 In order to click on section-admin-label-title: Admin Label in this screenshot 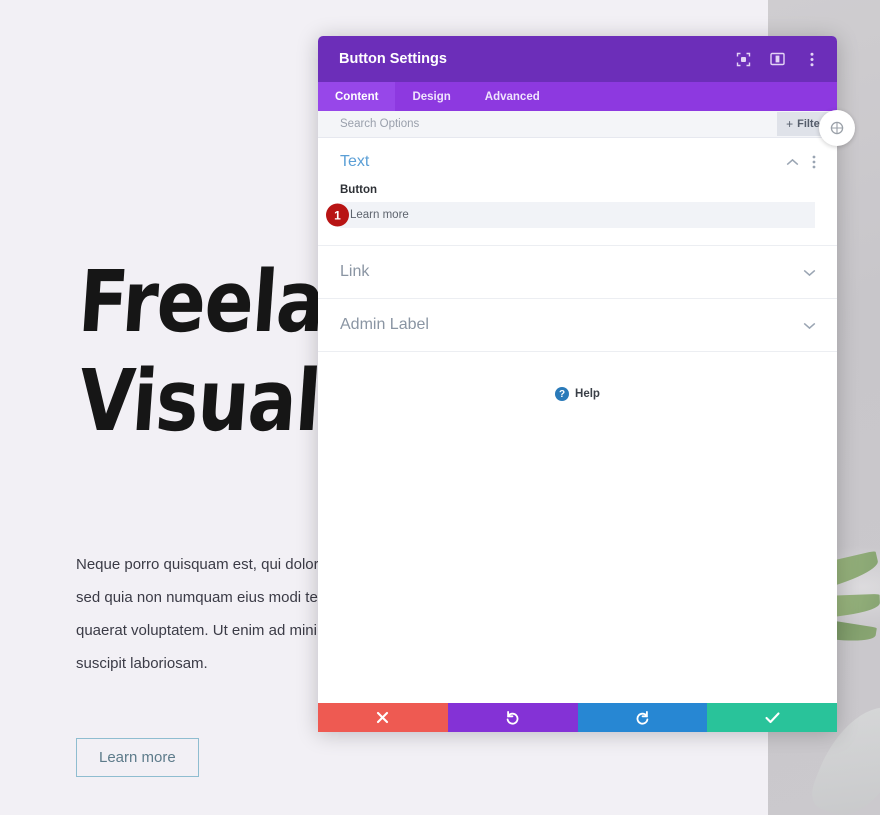, I will do `click(384, 324)`.